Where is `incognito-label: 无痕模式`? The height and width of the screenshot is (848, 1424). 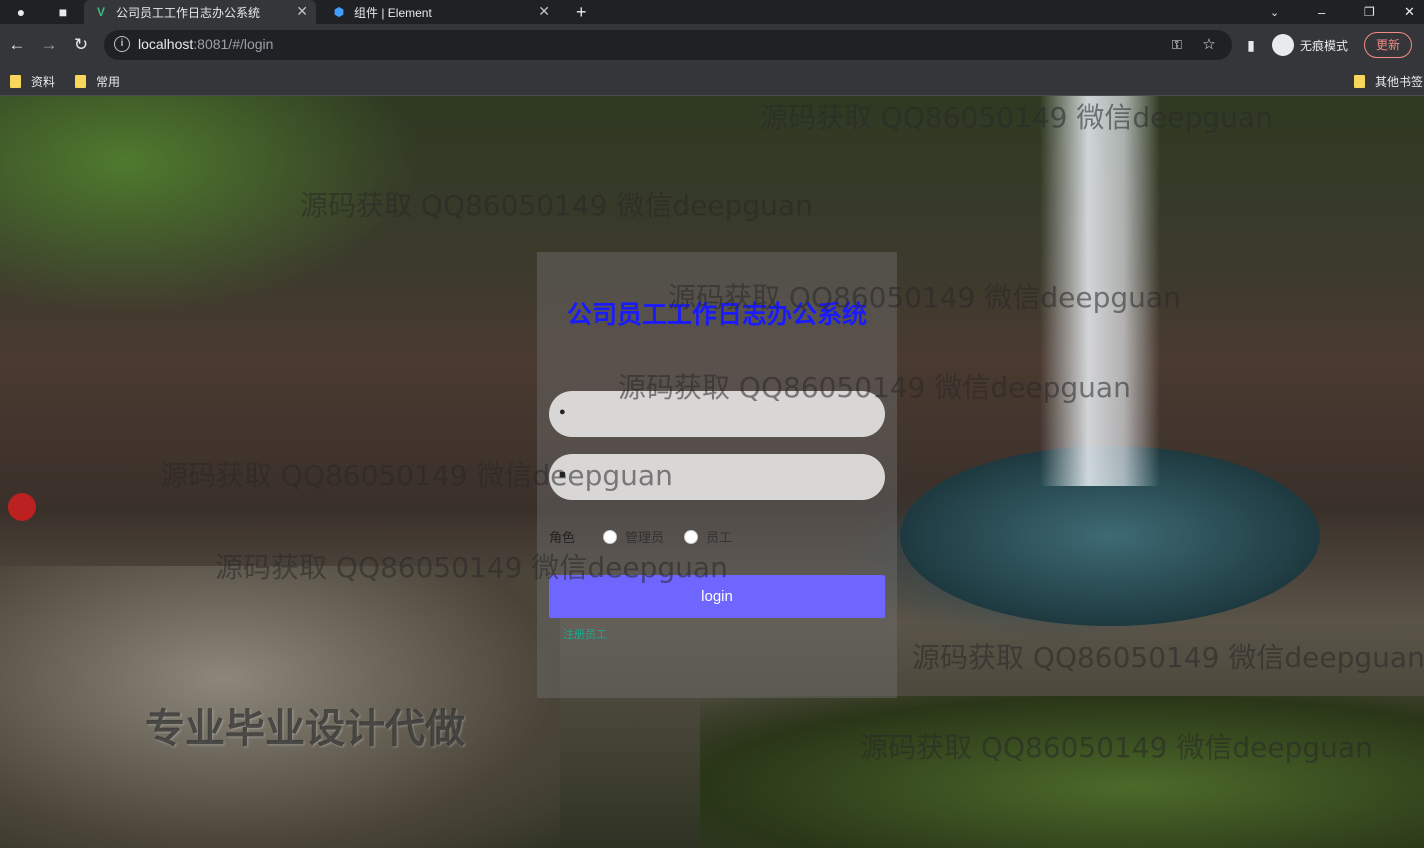
incognito-label: 无痕模式 is located at coordinates (1324, 46).